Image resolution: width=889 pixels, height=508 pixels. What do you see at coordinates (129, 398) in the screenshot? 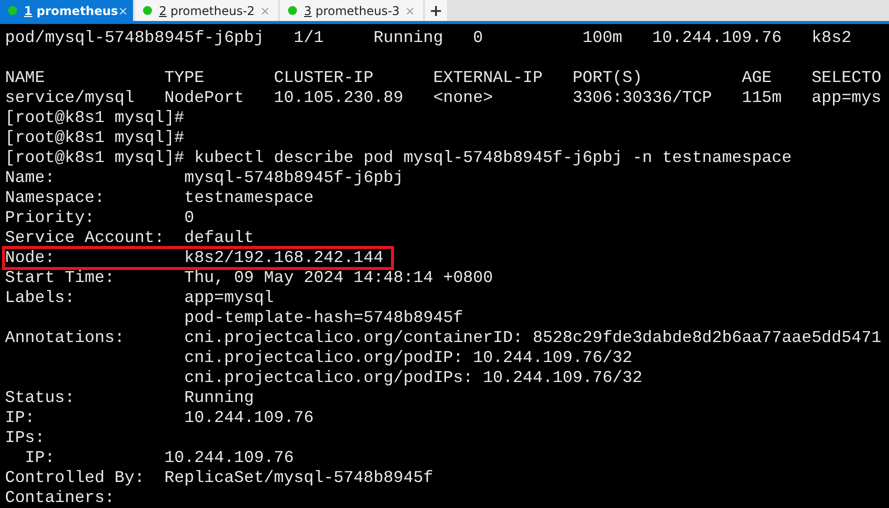
I see `terminal-line: Status: Running` at bounding box center [129, 398].